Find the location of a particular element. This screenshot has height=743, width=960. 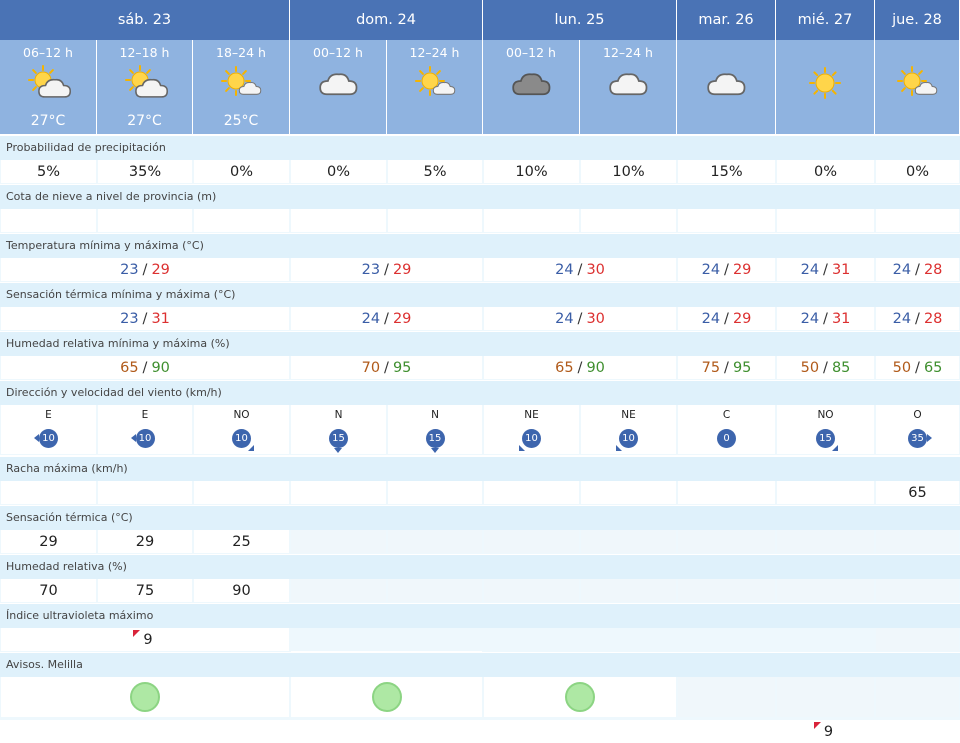

humidity-min: 50 is located at coordinates (902, 367).